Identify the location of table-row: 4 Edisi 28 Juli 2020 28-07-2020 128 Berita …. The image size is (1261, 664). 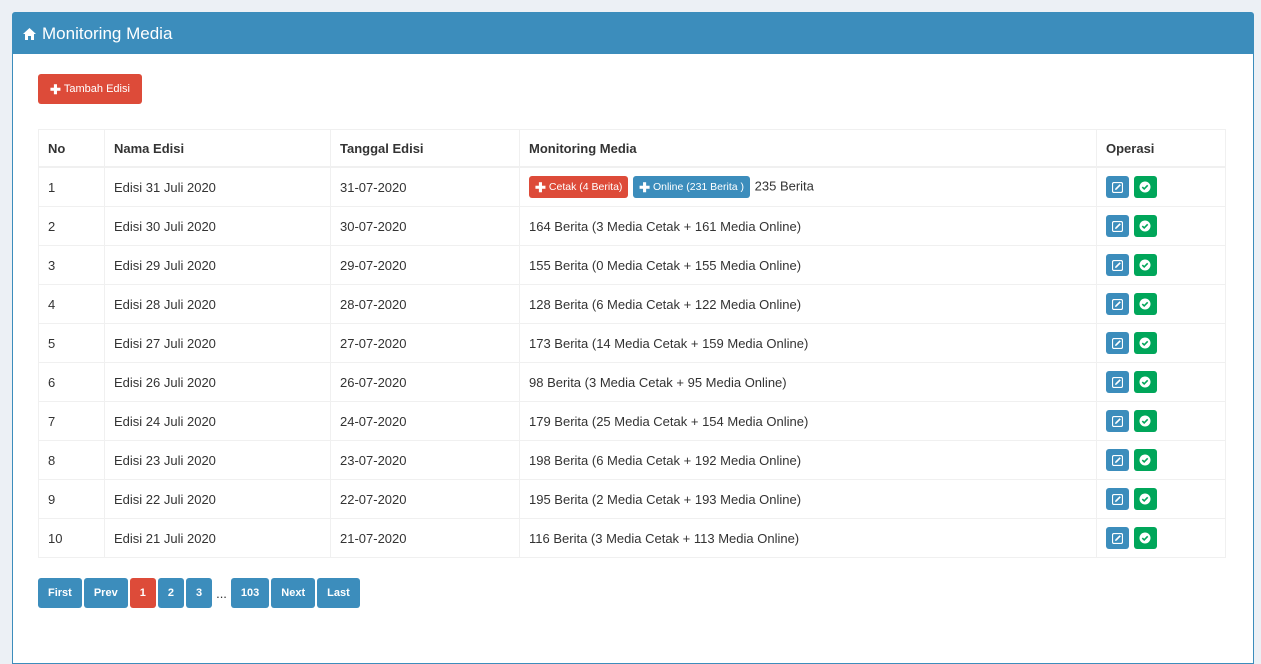
(632, 304).